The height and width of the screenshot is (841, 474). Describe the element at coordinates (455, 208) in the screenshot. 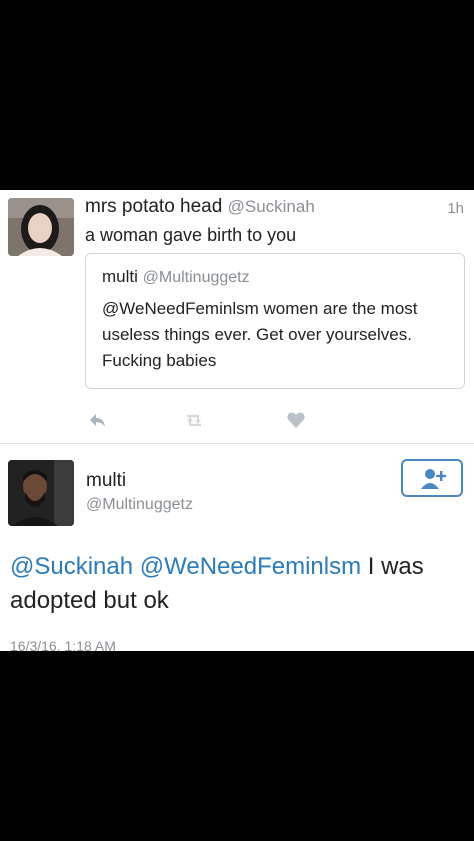

I see `tweet-time: 1h` at that location.